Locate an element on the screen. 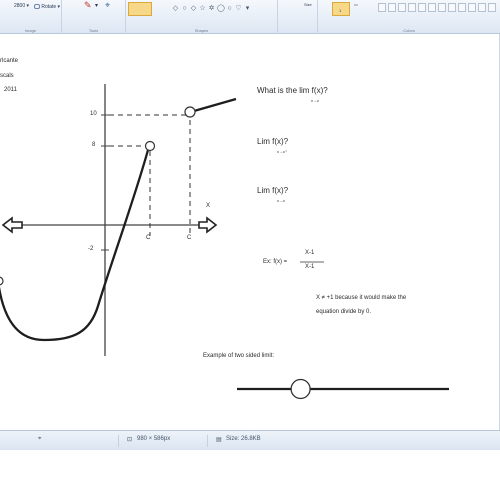  x-tick-label-c1: C is located at coordinates (148, 238).